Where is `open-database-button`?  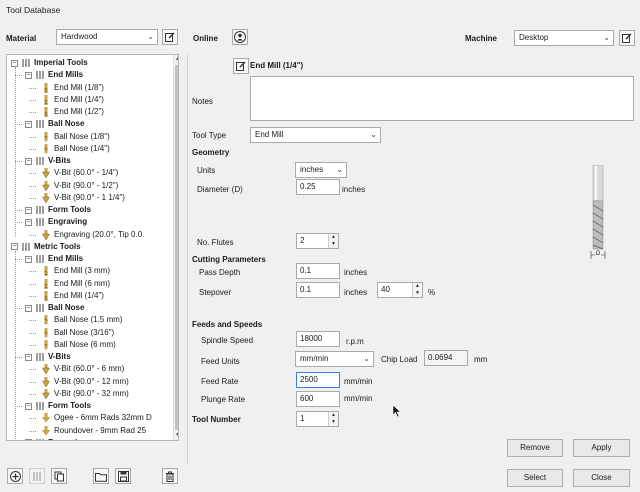
open-database-button is located at coordinates (101, 476).